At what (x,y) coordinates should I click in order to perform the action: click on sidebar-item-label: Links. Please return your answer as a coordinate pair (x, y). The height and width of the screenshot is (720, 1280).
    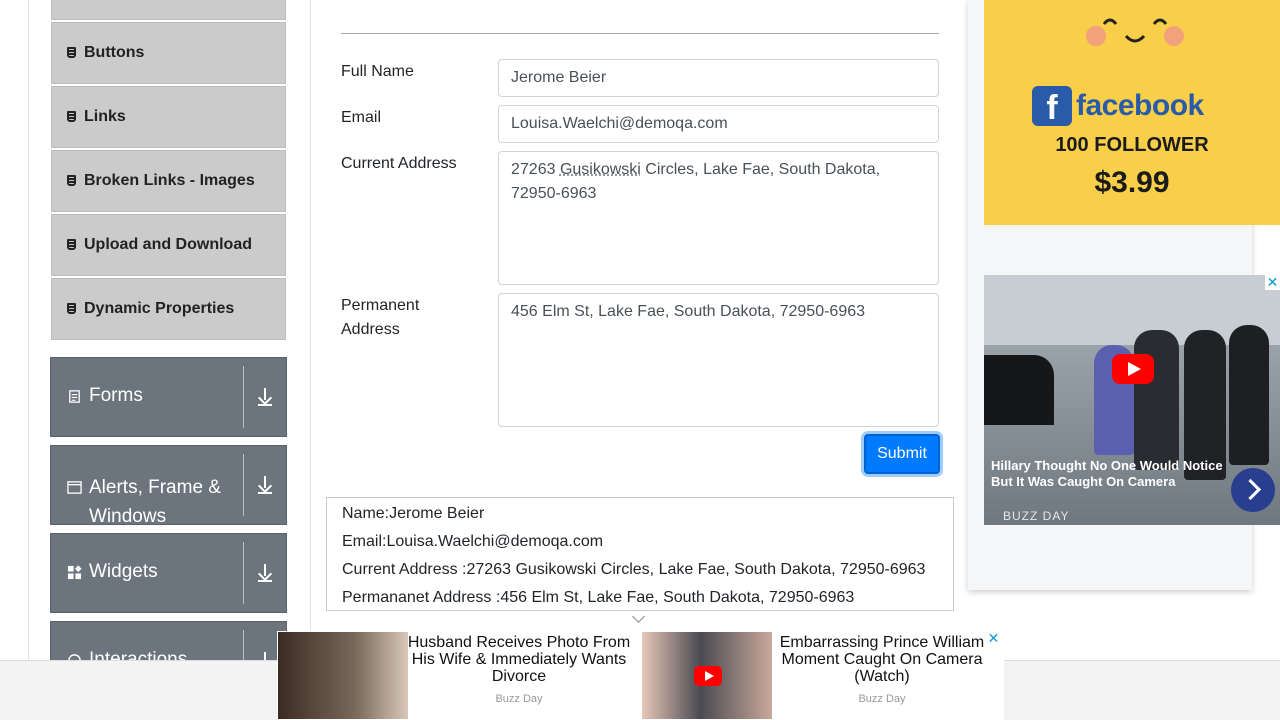
    Looking at the image, I should click on (105, 116).